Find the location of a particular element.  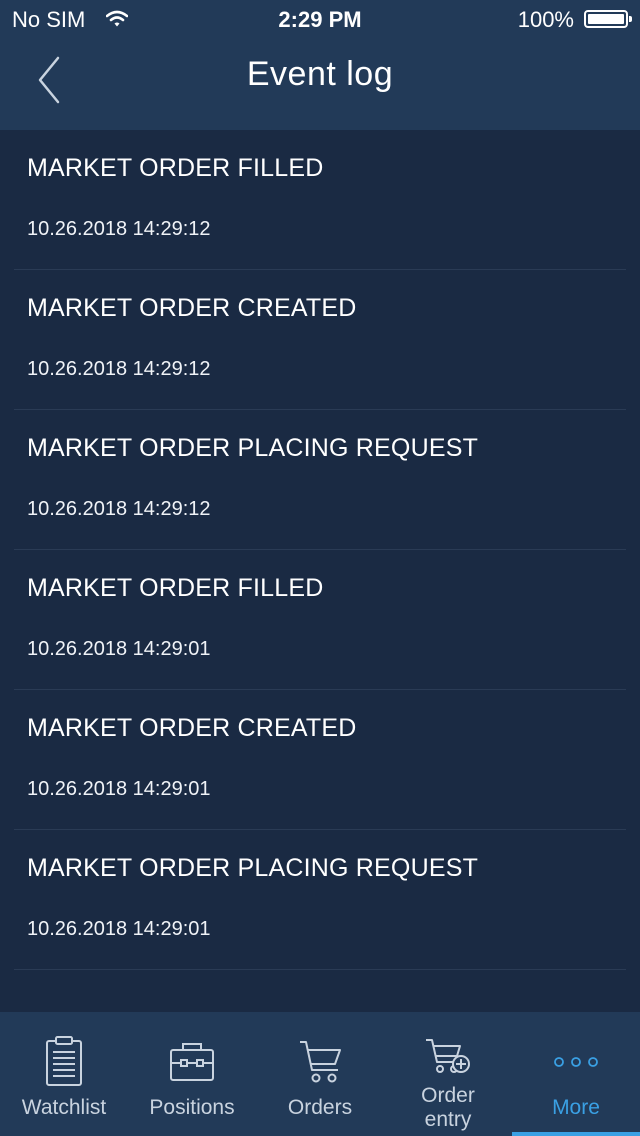

tab-positions: Positions is located at coordinates (192, 1074).